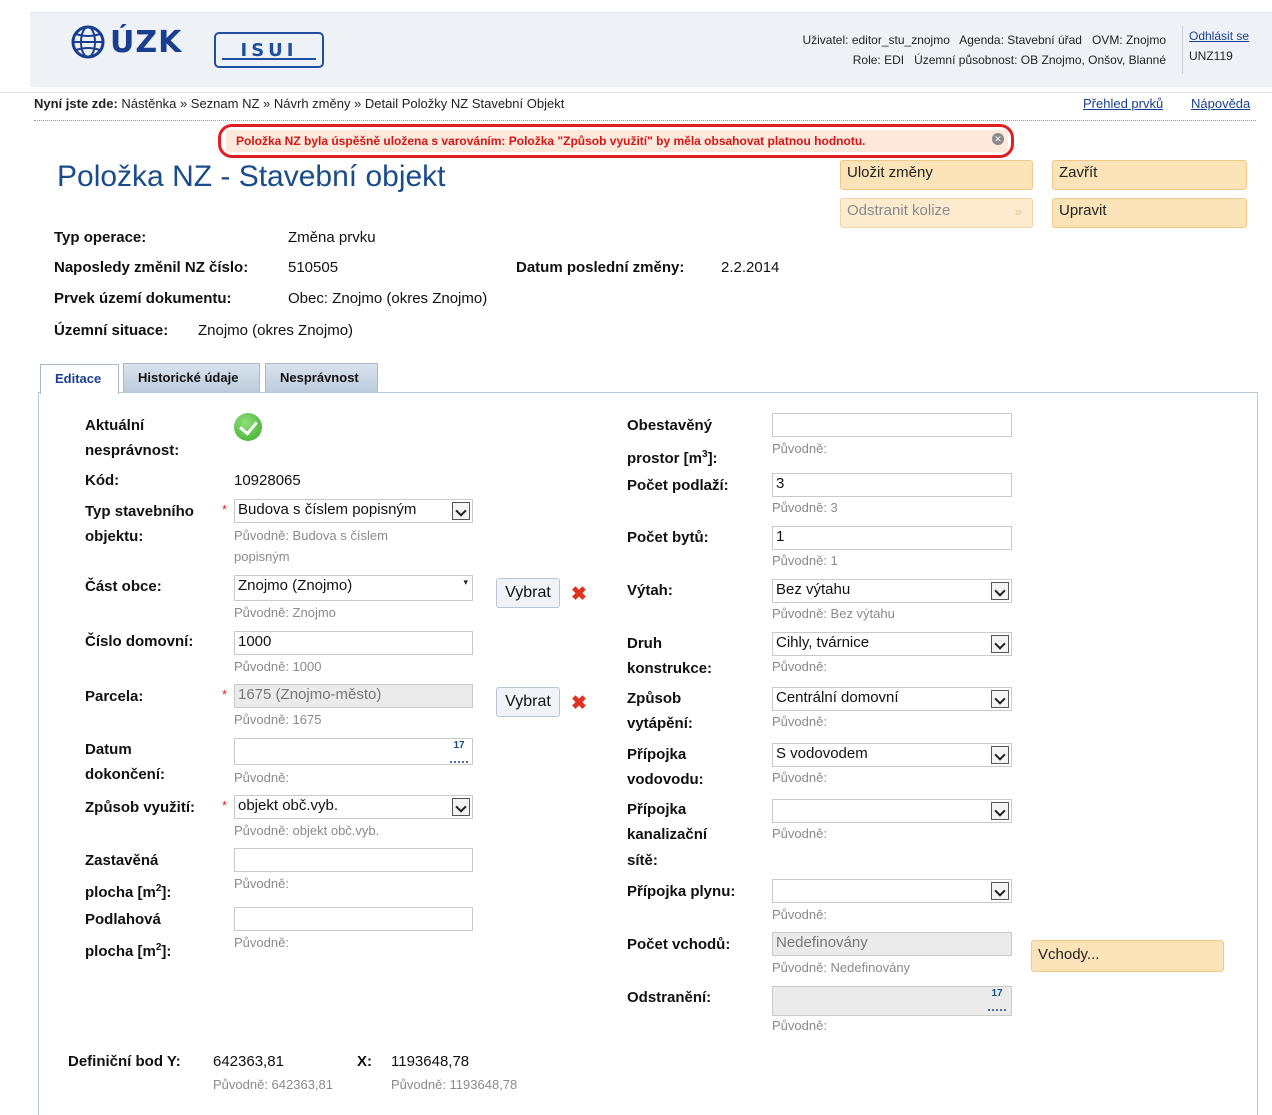  I want to click on sewer-select, so click(892, 811).